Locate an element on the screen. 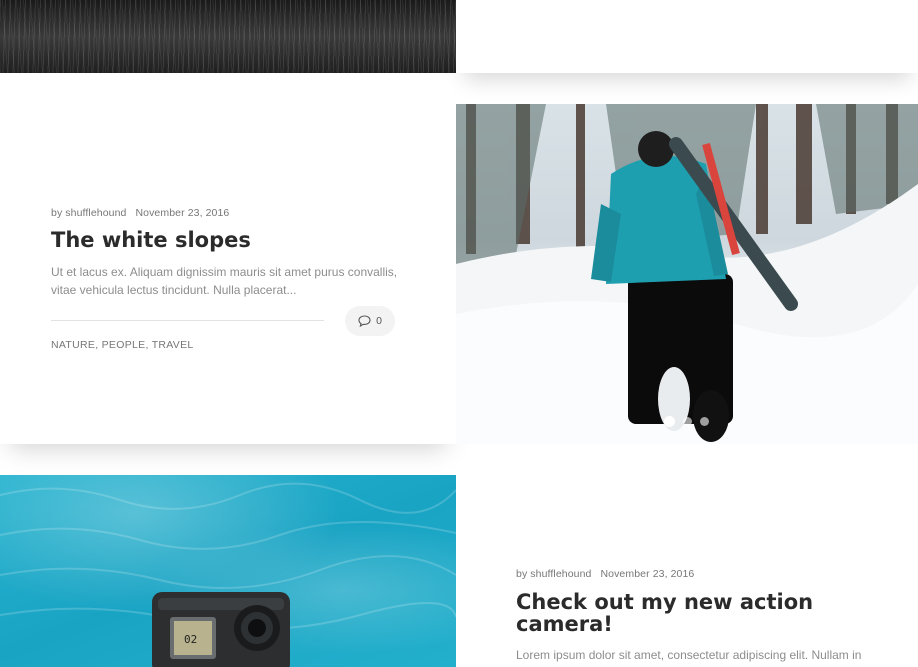 This screenshot has width=918, height=667. post-card-previous is located at coordinates (687, 36).